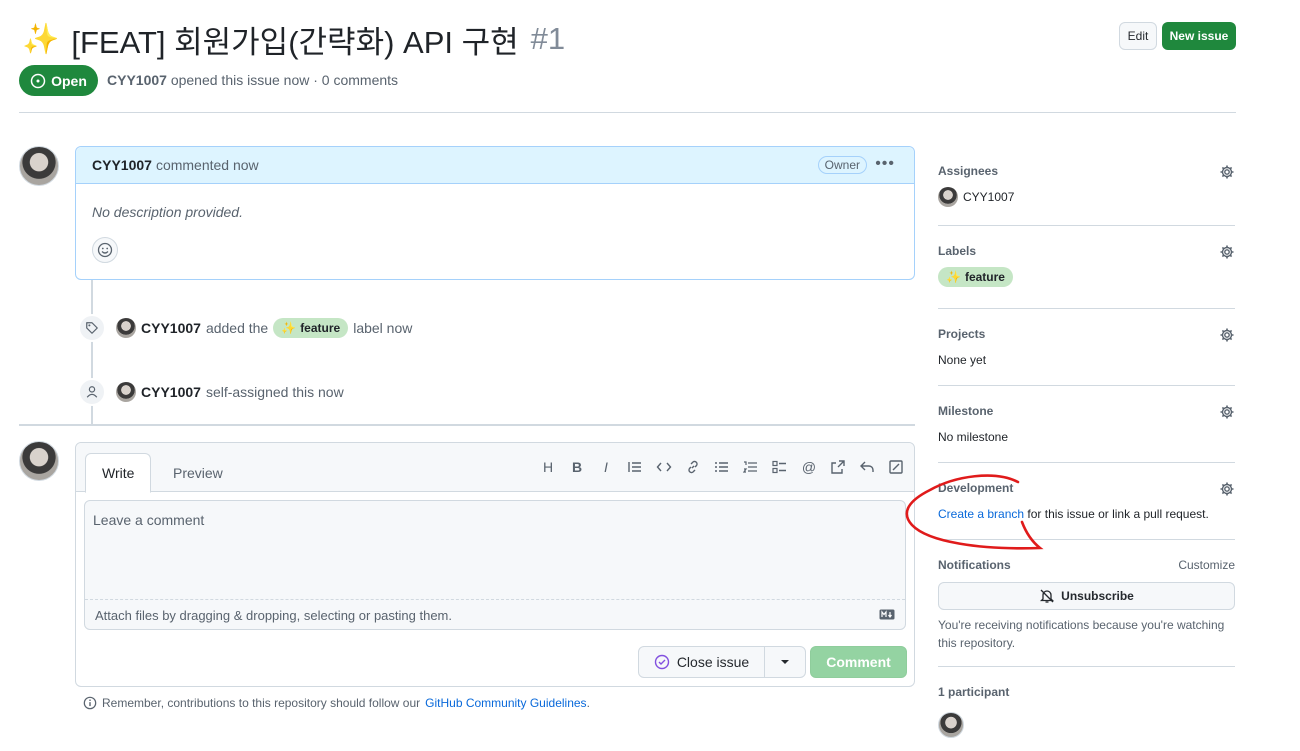 The width and height of the screenshot is (1300, 751). What do you see at coordinates (693, 467) in the screenshot?
I see `link-icon` at bounding box center [693, 467].